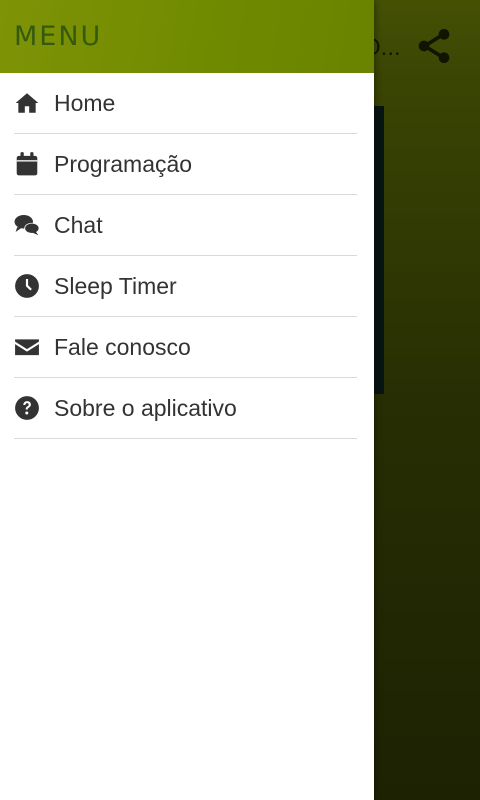  What do you see at coordinates (85, 102) in the screenshot?
I see `menu-item-label: Home` at bounding box center [85, 102].